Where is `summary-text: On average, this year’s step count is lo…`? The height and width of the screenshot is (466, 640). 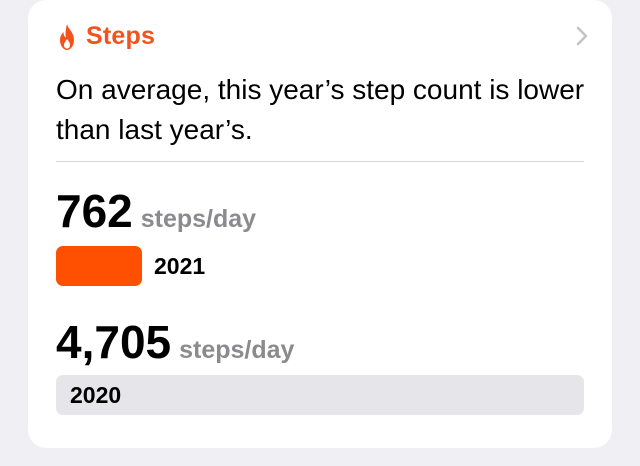
summary-text: On average, this year’s step count is lo… is located at coordinates (320, 109).